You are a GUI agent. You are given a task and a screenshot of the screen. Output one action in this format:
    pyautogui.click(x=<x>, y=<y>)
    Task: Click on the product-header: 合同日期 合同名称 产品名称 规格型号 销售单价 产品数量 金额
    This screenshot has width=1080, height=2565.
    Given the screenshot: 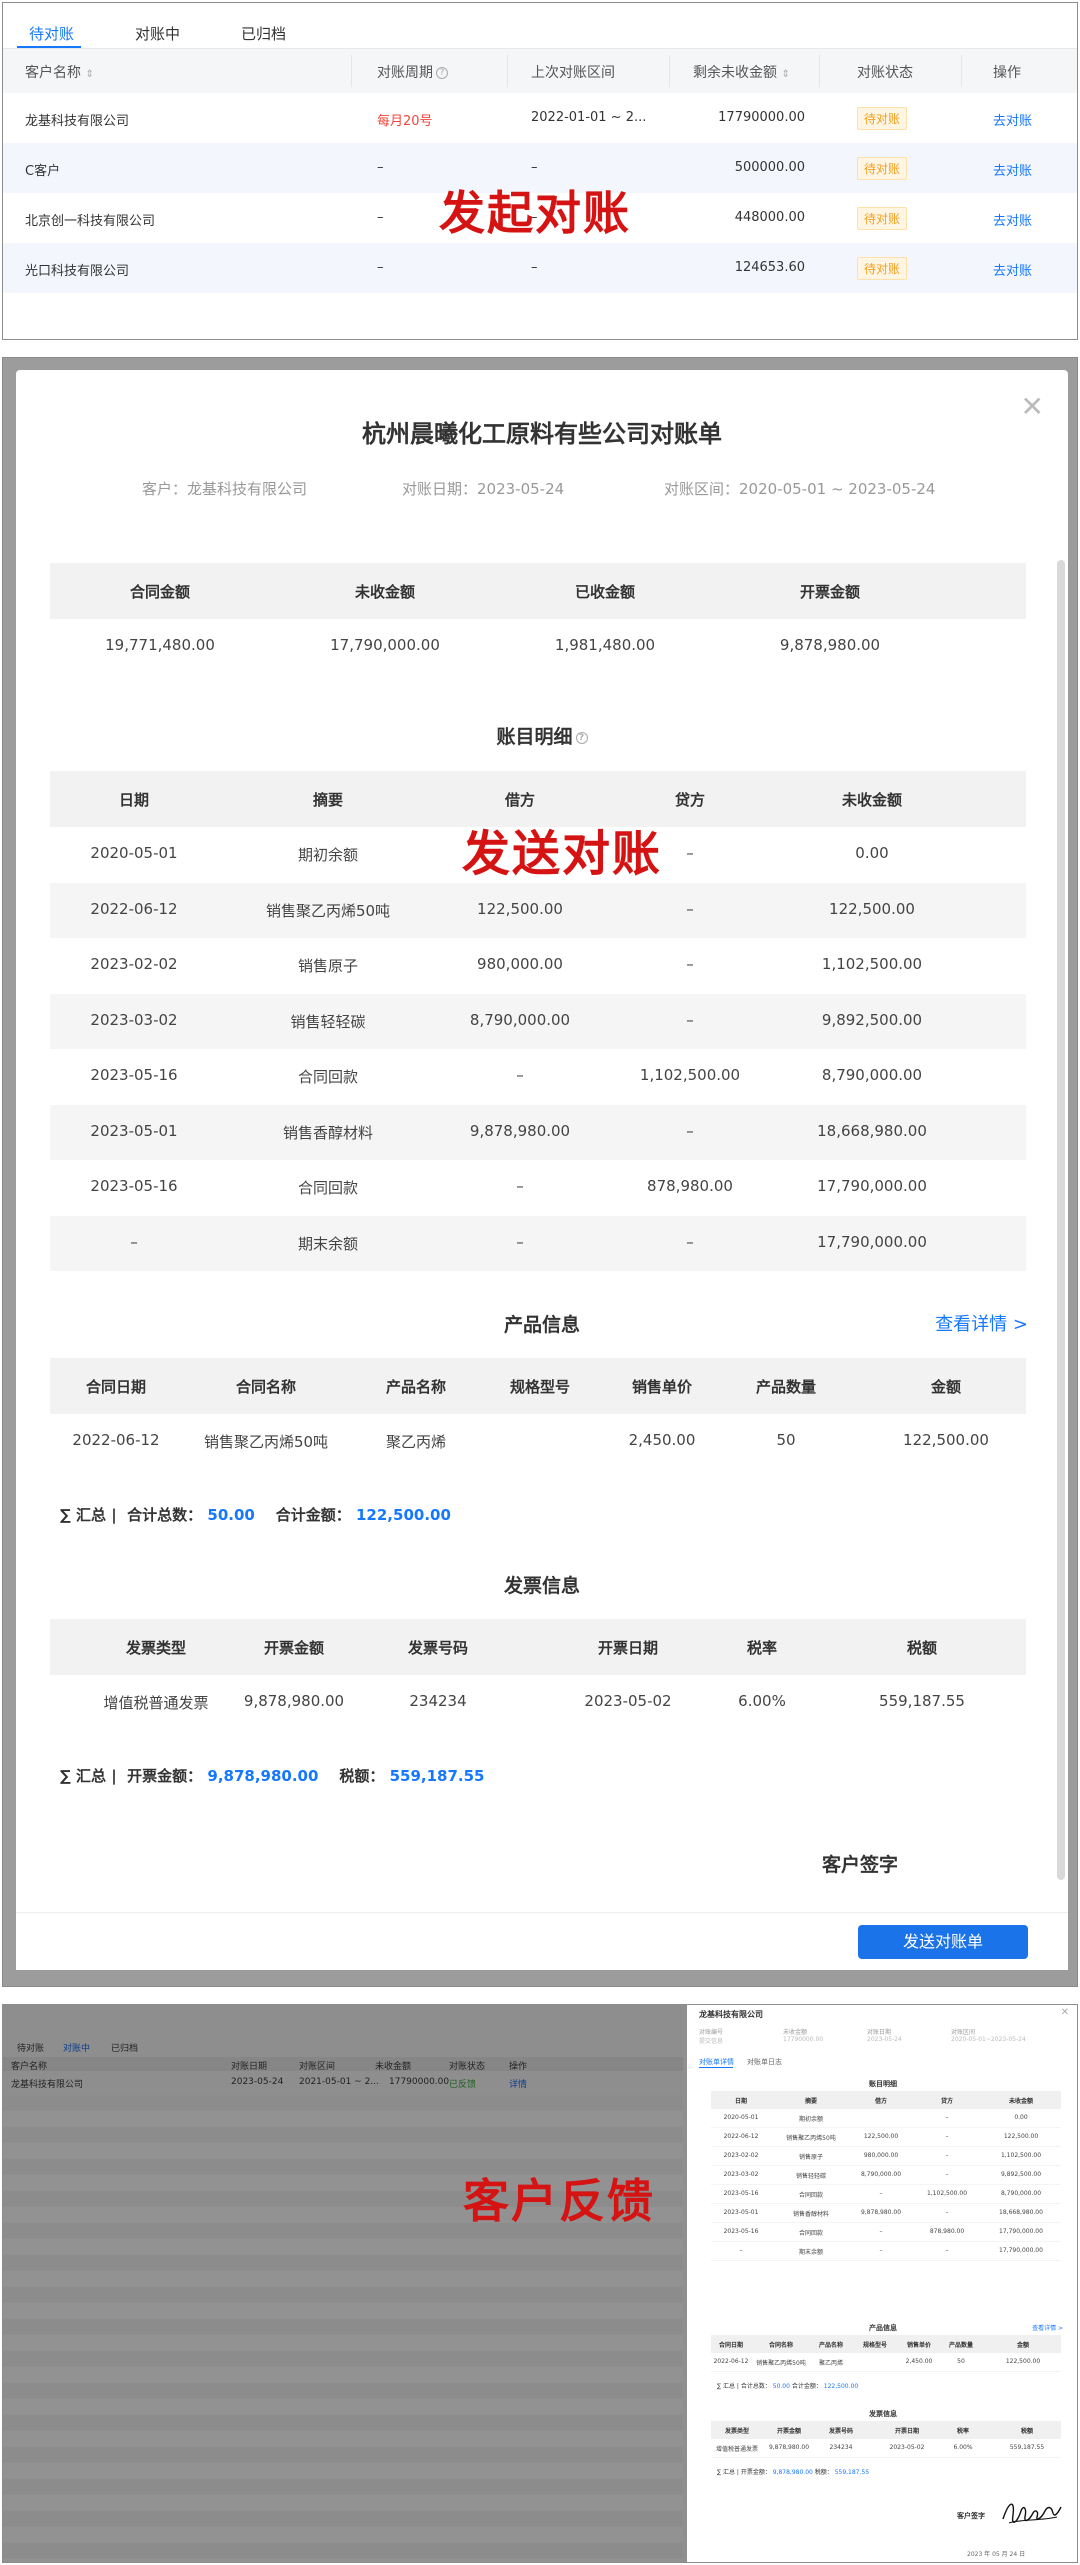 What is the action you would take?
    pyautogui.click(x=538, y=1386)
    